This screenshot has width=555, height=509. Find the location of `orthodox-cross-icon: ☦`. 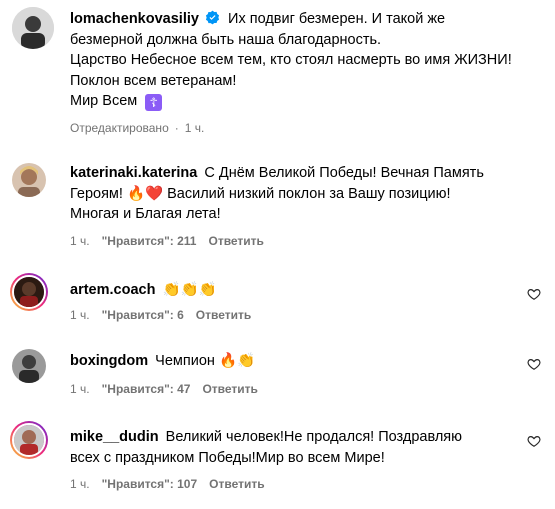

orthodox-cross-icon: ☦ is located at coordinates (154, 102).